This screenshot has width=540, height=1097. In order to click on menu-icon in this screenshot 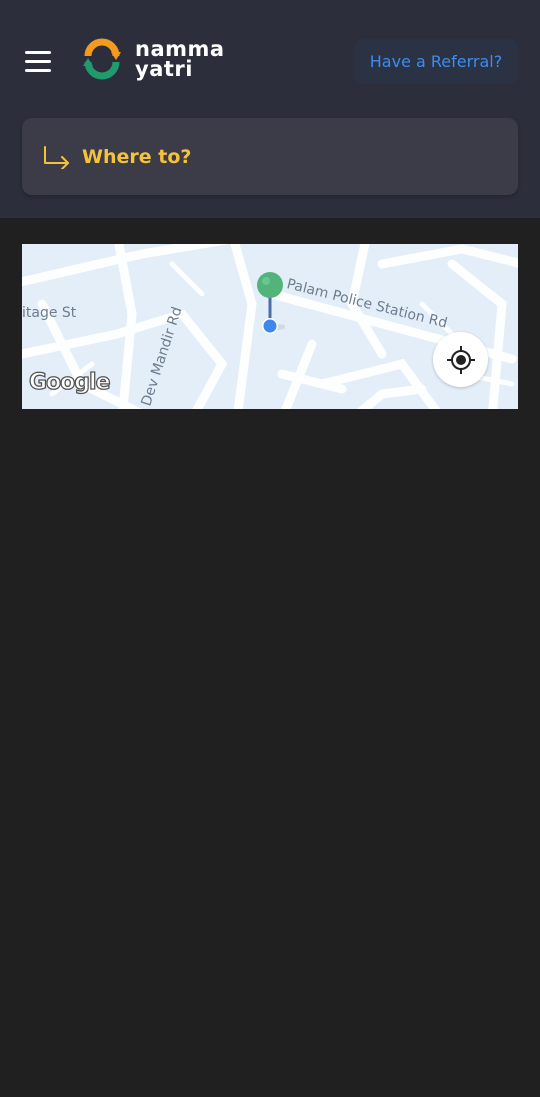, I will do `click(38, 61)`.